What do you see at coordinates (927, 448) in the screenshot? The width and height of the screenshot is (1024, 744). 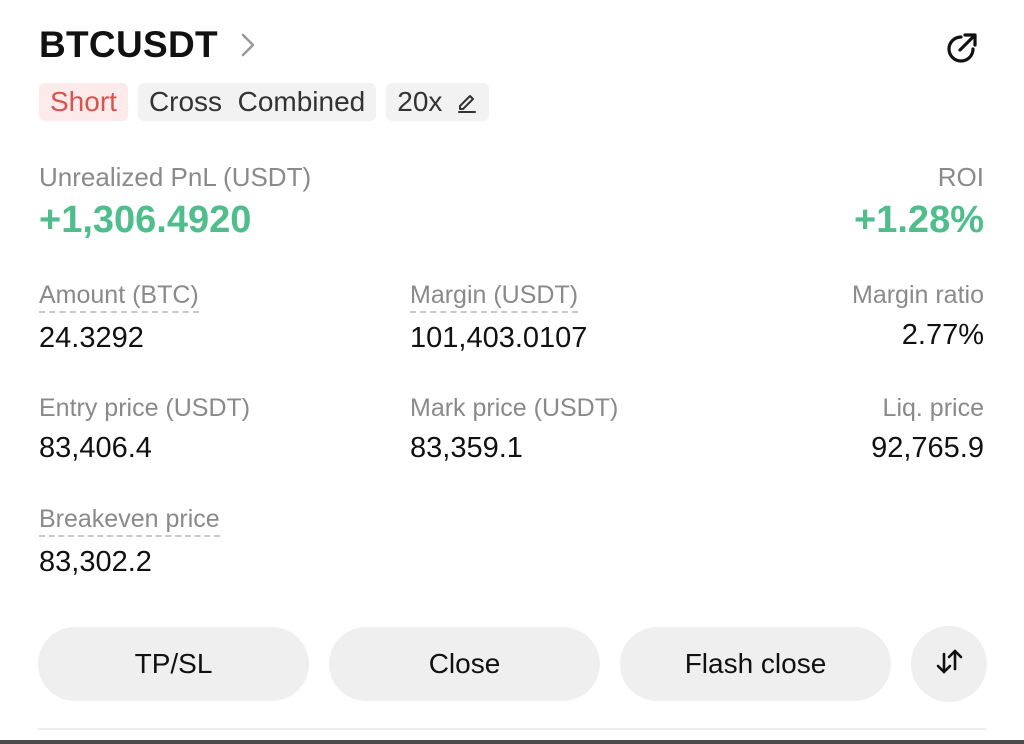 I see `liq-price-value: 92,765.9` at bounding box center [927, 448].